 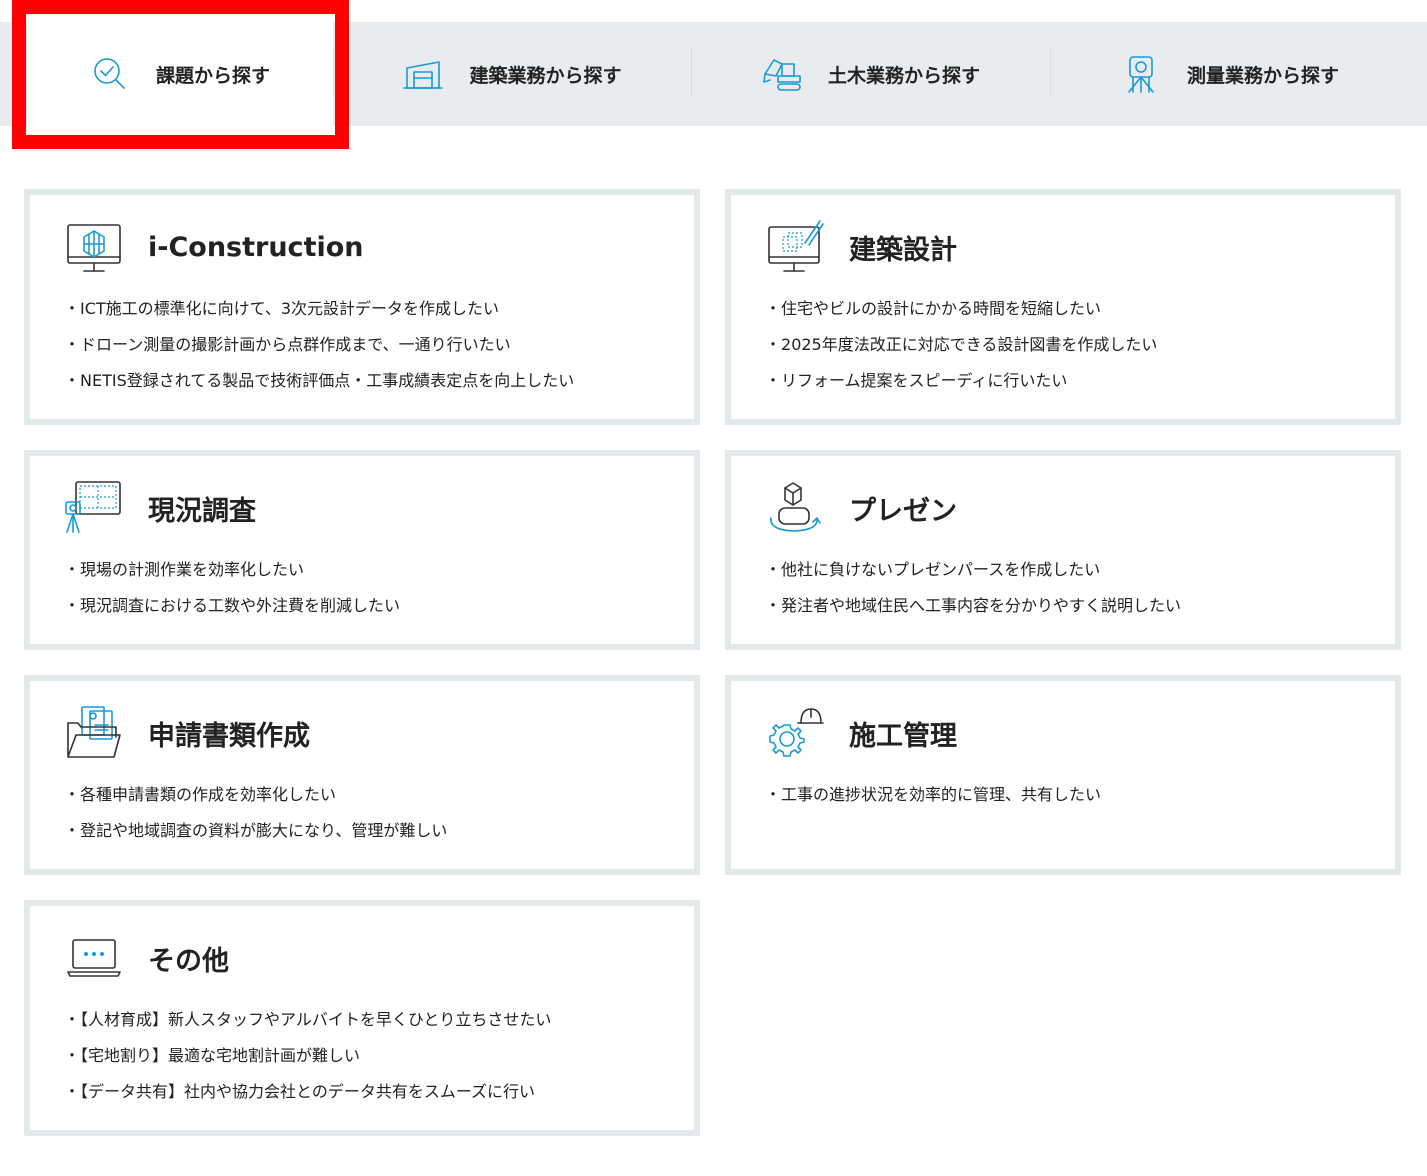 I want to click on monitor-cube-icon, so click(x=94, y=248).